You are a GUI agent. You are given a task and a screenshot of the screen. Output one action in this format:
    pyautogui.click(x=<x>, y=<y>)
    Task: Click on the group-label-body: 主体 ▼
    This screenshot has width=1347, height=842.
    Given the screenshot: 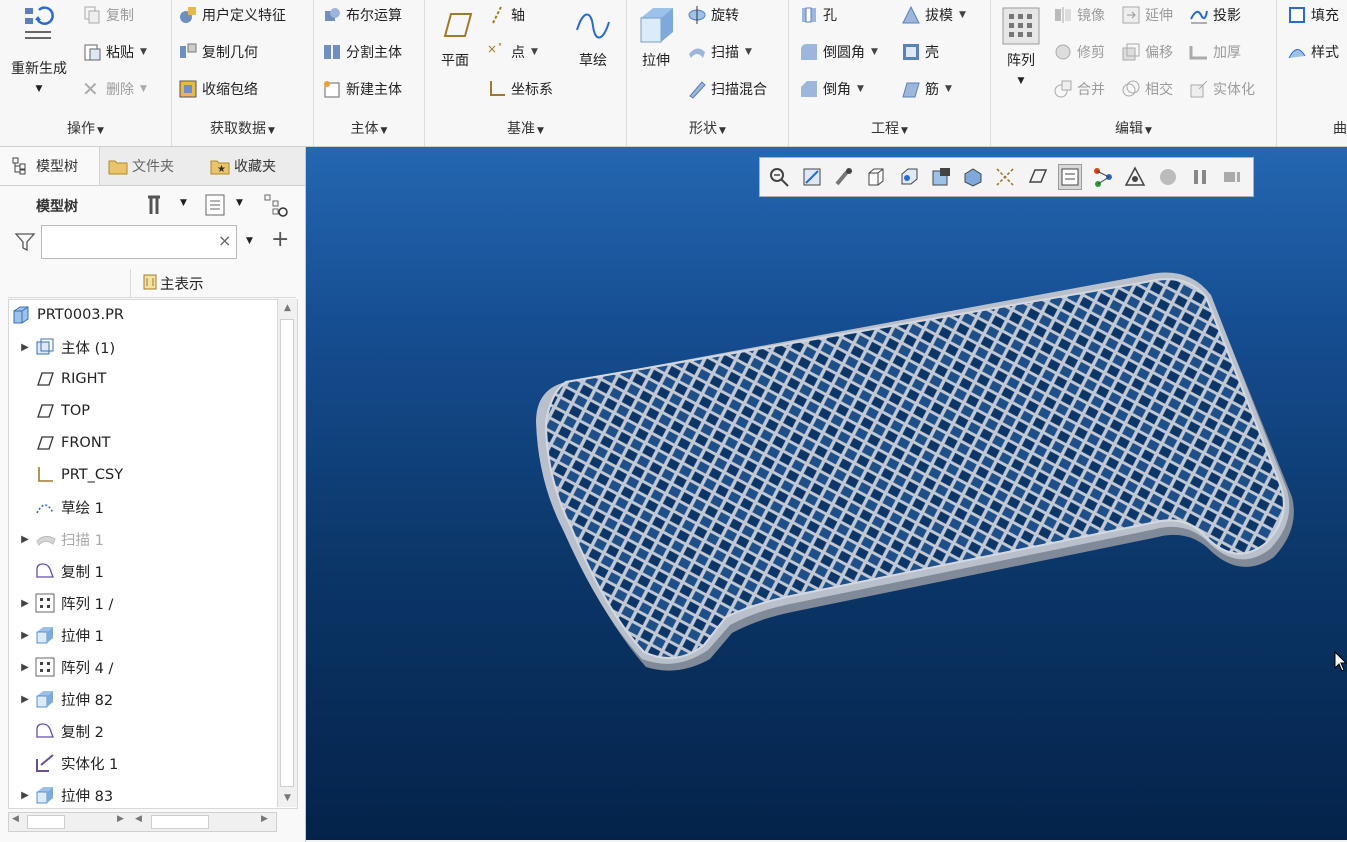 What is the action you would take?
    pyautogui.click(x=369, y=128)
    